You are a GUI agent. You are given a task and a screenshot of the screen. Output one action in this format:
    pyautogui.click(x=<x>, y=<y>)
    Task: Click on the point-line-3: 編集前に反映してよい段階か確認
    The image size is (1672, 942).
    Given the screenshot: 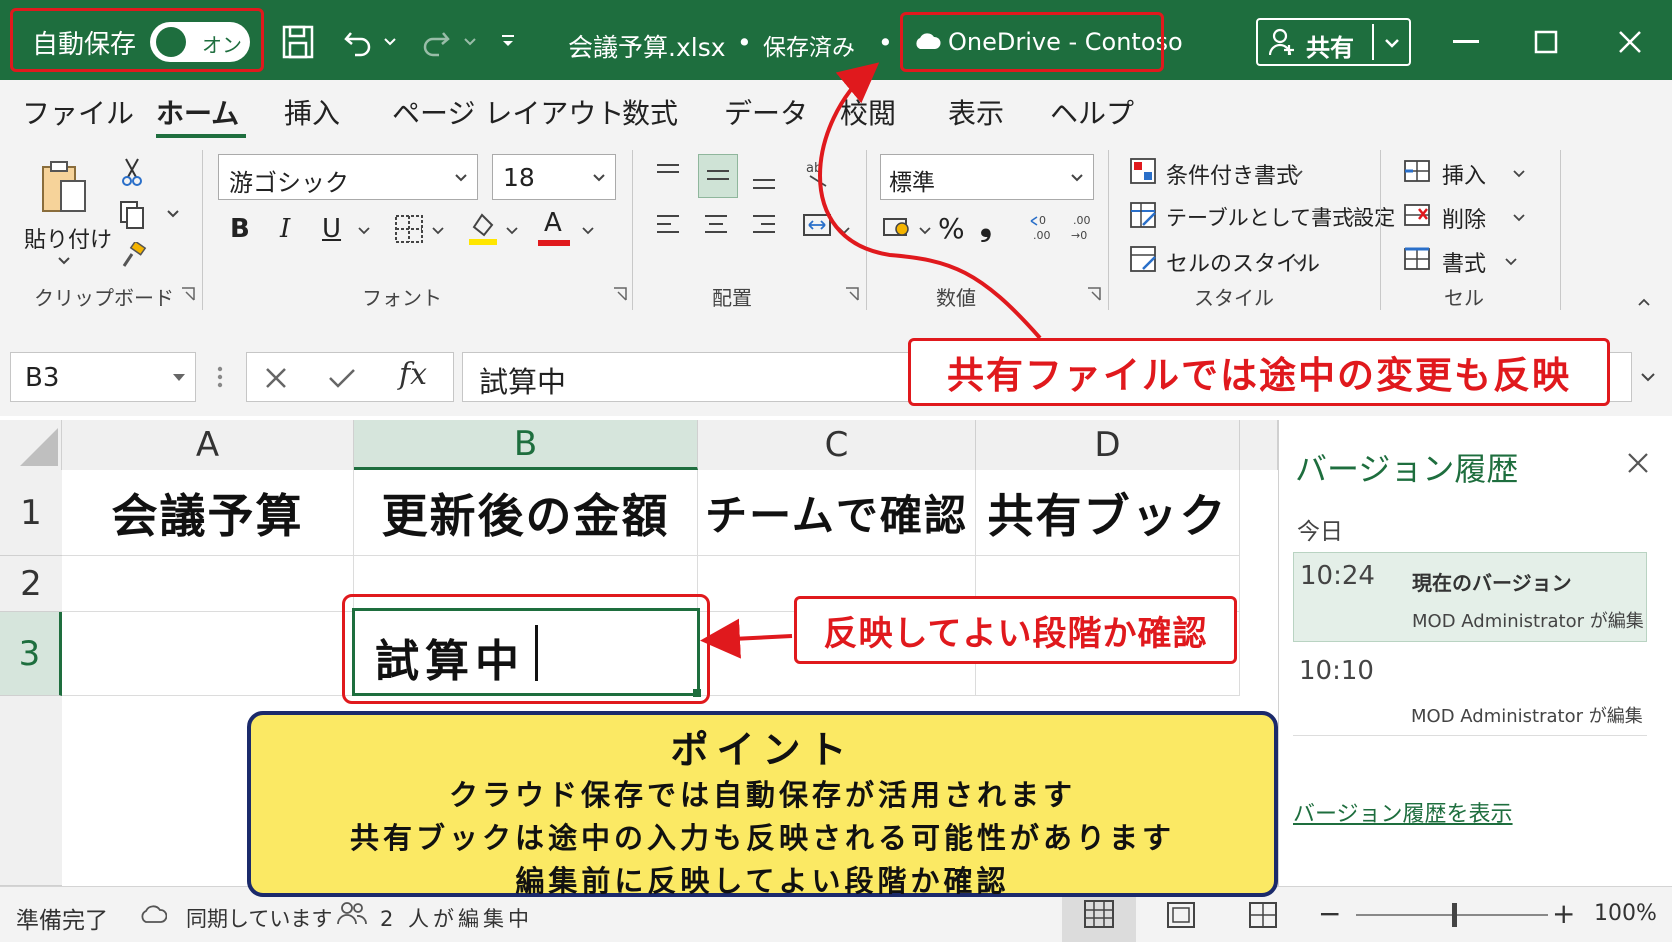 What is the action you would take?
    pyautogui.click(x=762, y=881)
    